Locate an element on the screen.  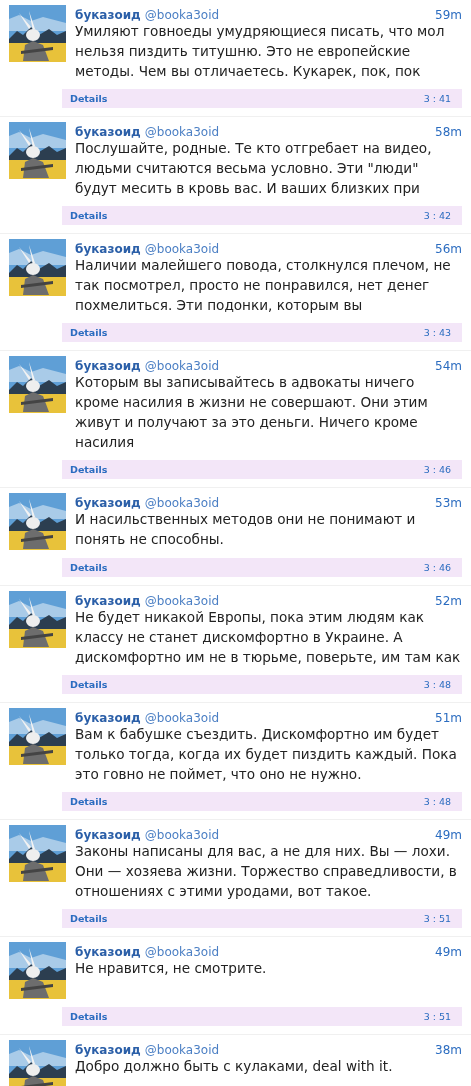
tweet-text: Послушайте, родные. Те кто отгребает на видео, людьми считаются весьма условно. Эти "люди" будут месить в кровь вас. И ваших близких при is located at coordinates (254, 168).